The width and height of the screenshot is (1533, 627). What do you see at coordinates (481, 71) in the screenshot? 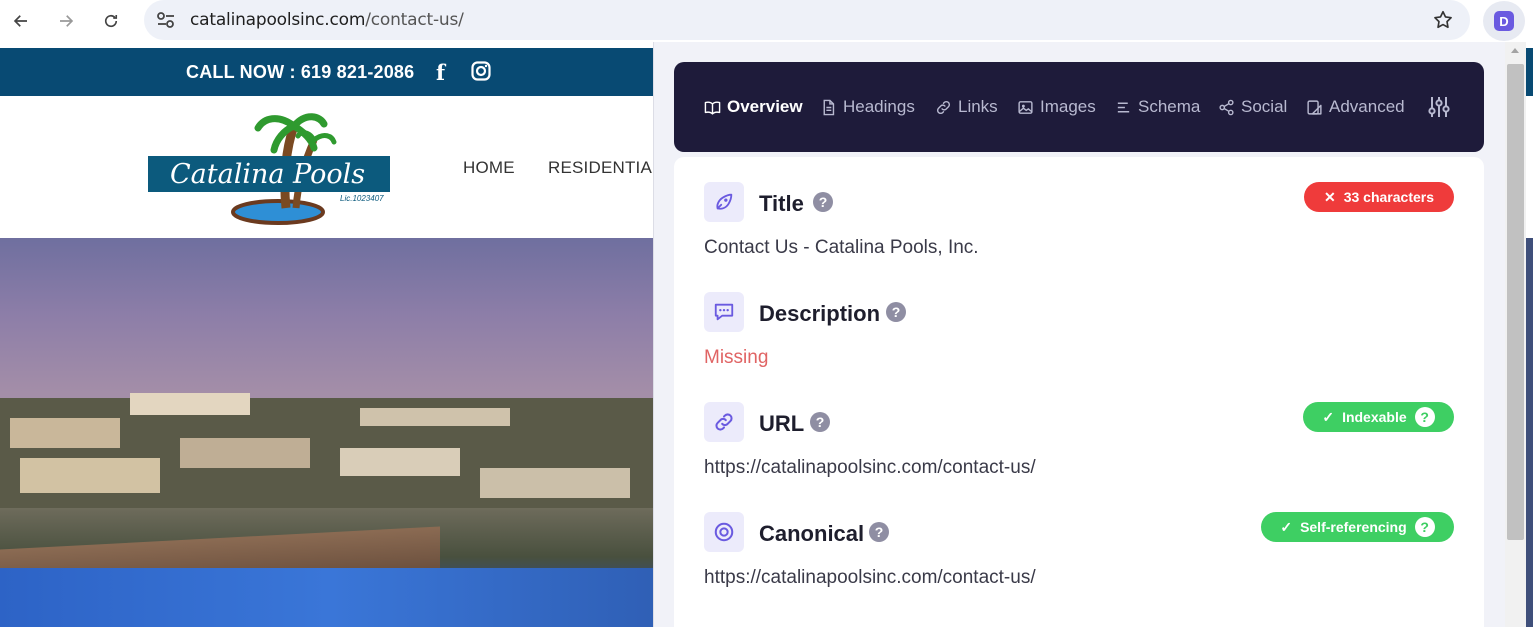
I see `instagram-icon` at bounding box center [481, 71].